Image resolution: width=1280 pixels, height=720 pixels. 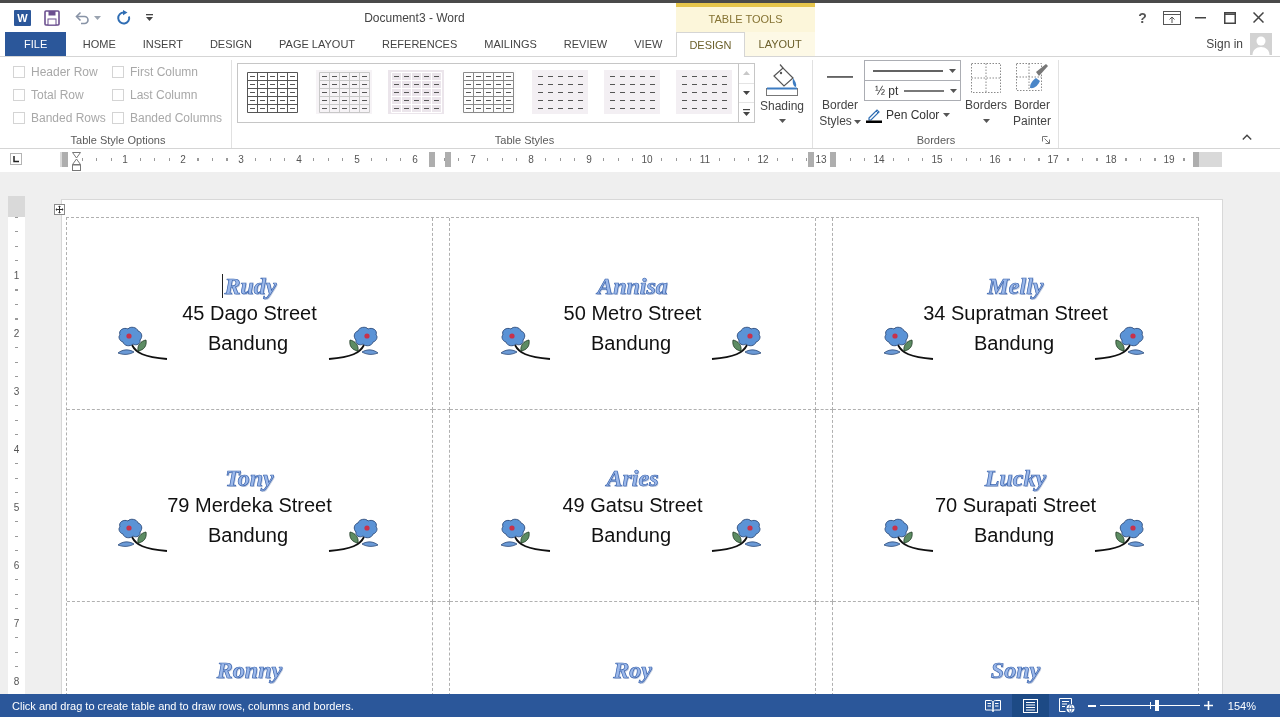 I want to click on address-line: 49 Gatsu Street, so click(x=632, y=505).